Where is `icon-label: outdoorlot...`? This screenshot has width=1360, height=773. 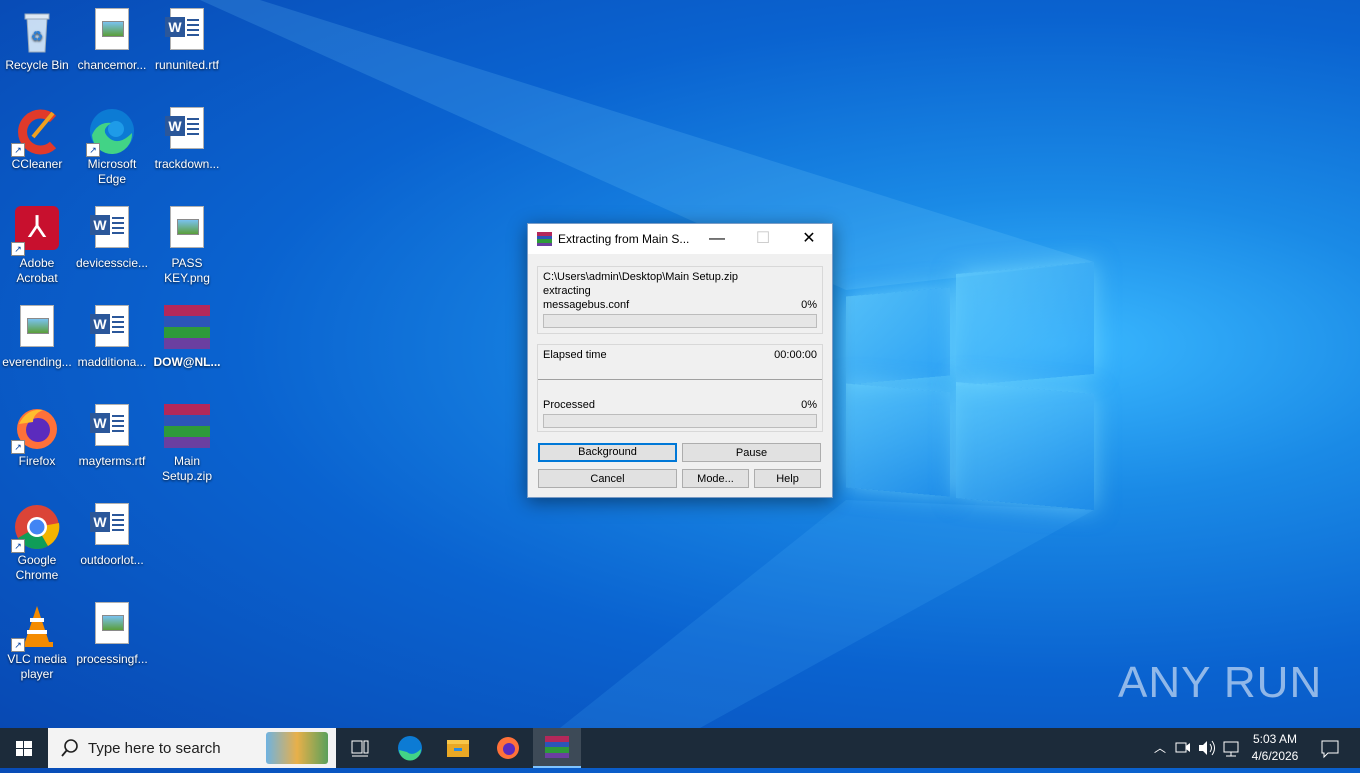 icon-label: outdoorlot... is located at coordinates (112, 560).